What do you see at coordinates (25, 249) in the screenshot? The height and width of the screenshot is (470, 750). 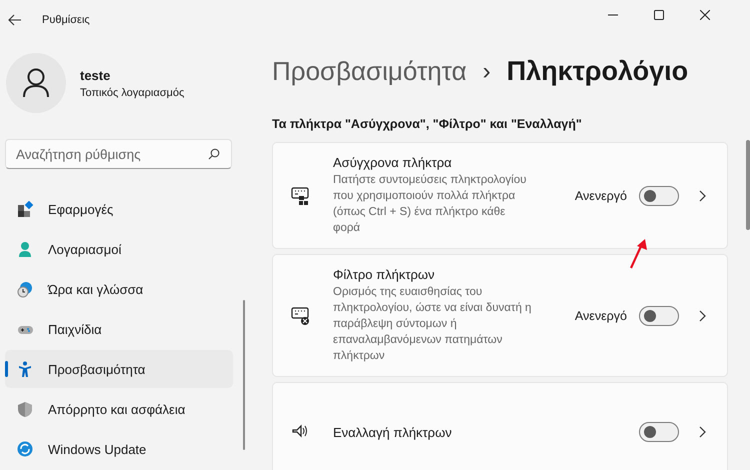 I see `person-icon` at bounding box center [25, 249].